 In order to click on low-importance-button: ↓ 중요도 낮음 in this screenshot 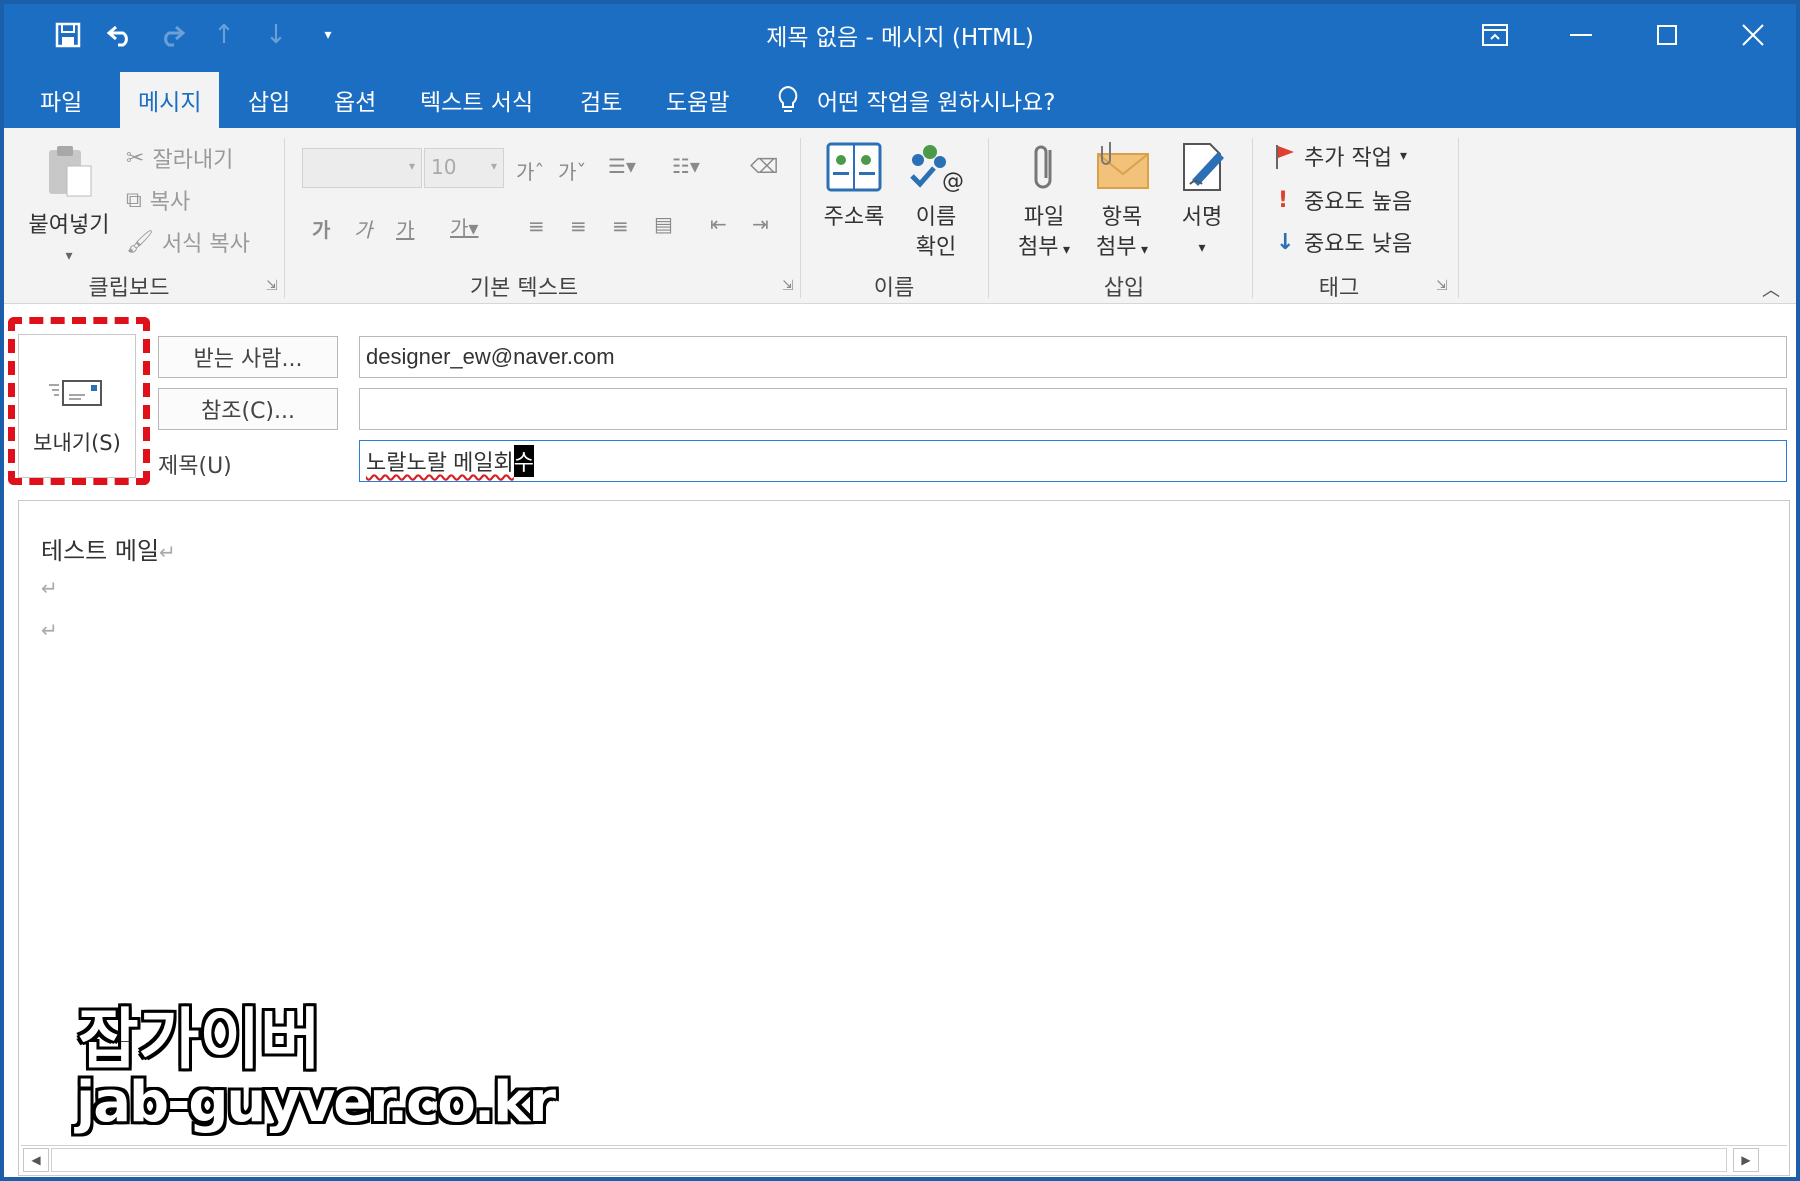, I will do `click(1344, 242)`.